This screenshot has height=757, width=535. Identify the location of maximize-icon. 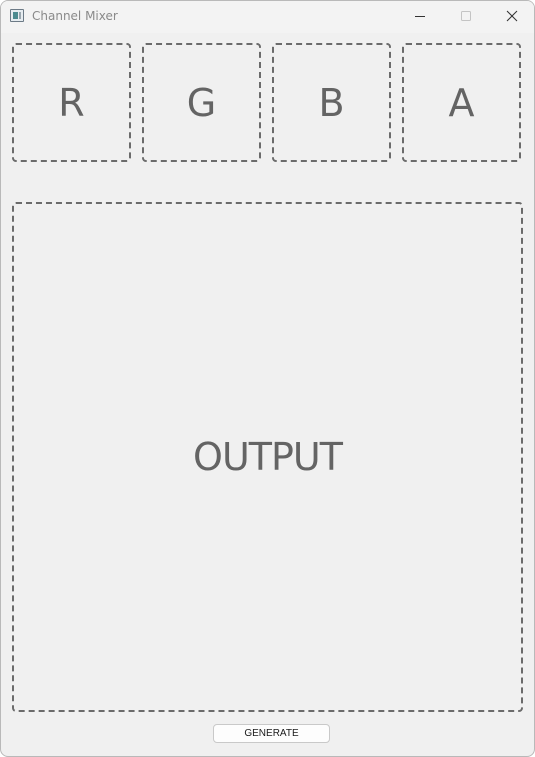
(466, 16).